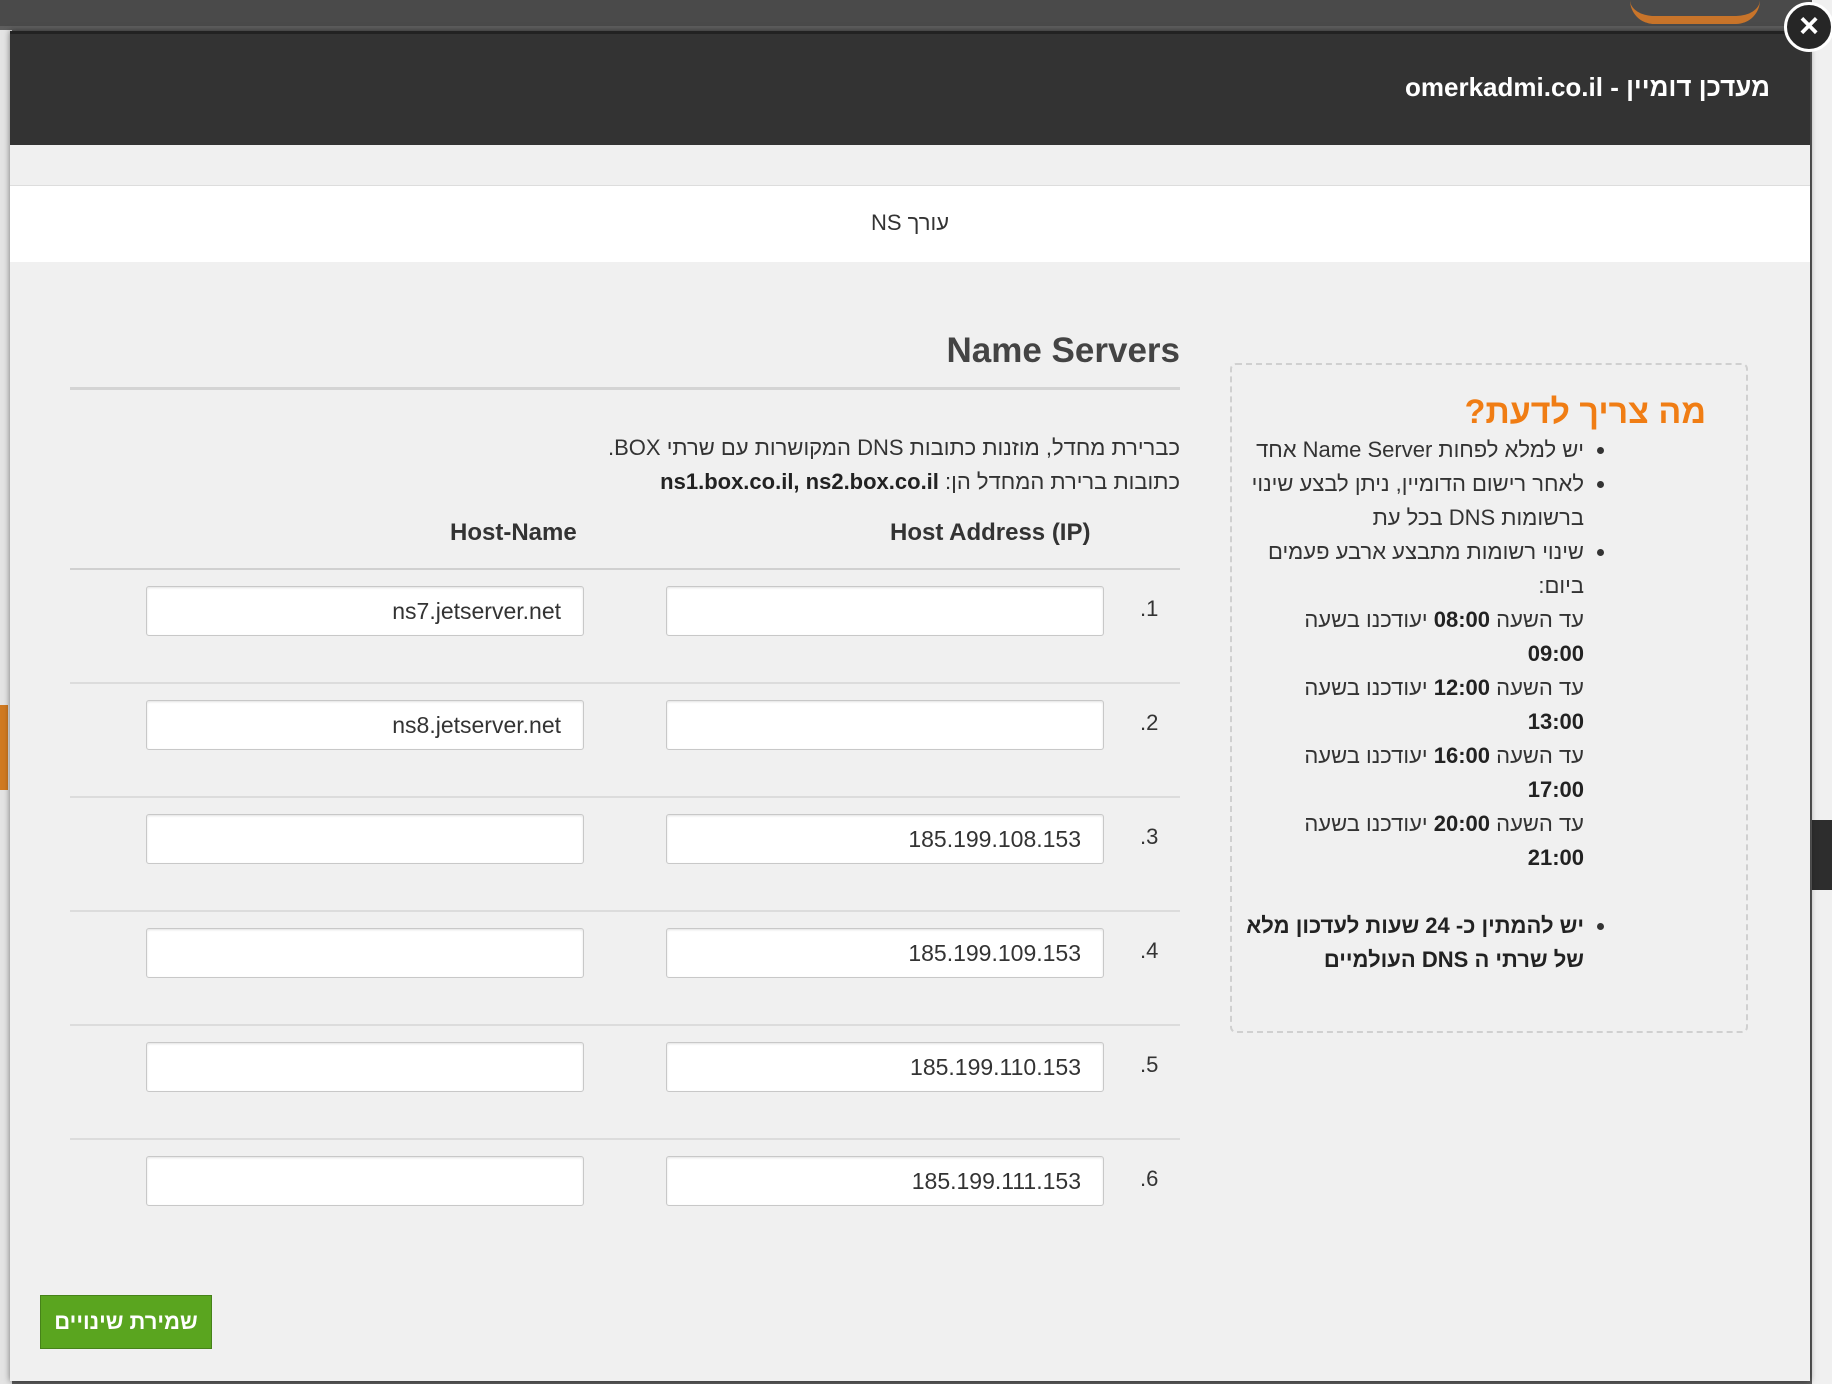 The height and width of the screenshot is (1384, 1832). Describe the element at coordinates (1149, 836) in the screenshot. I see `row-number: .3` at that location.